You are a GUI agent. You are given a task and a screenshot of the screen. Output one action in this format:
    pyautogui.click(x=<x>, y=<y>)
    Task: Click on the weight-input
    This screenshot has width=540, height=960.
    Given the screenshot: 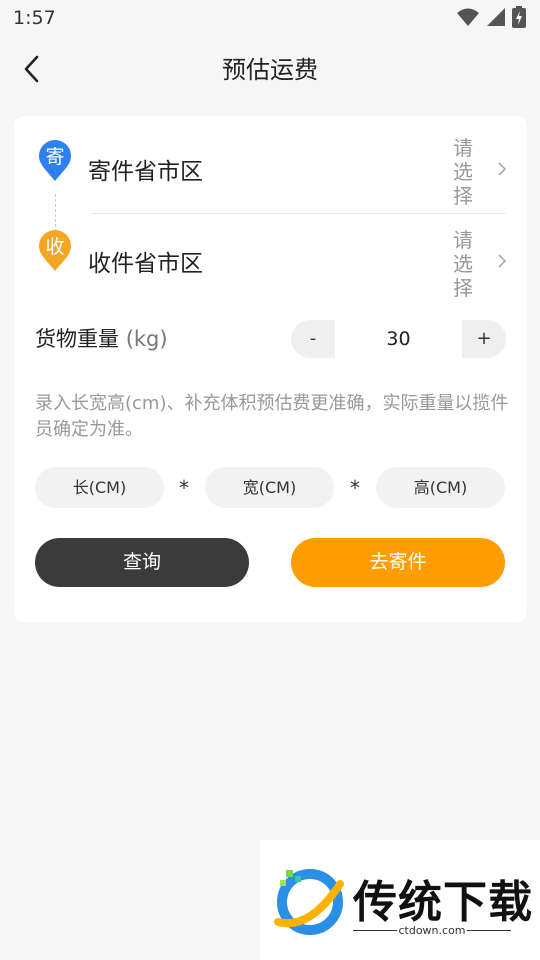 What is the action you would take?
    pyautogui.click(x=398, y=339)
    